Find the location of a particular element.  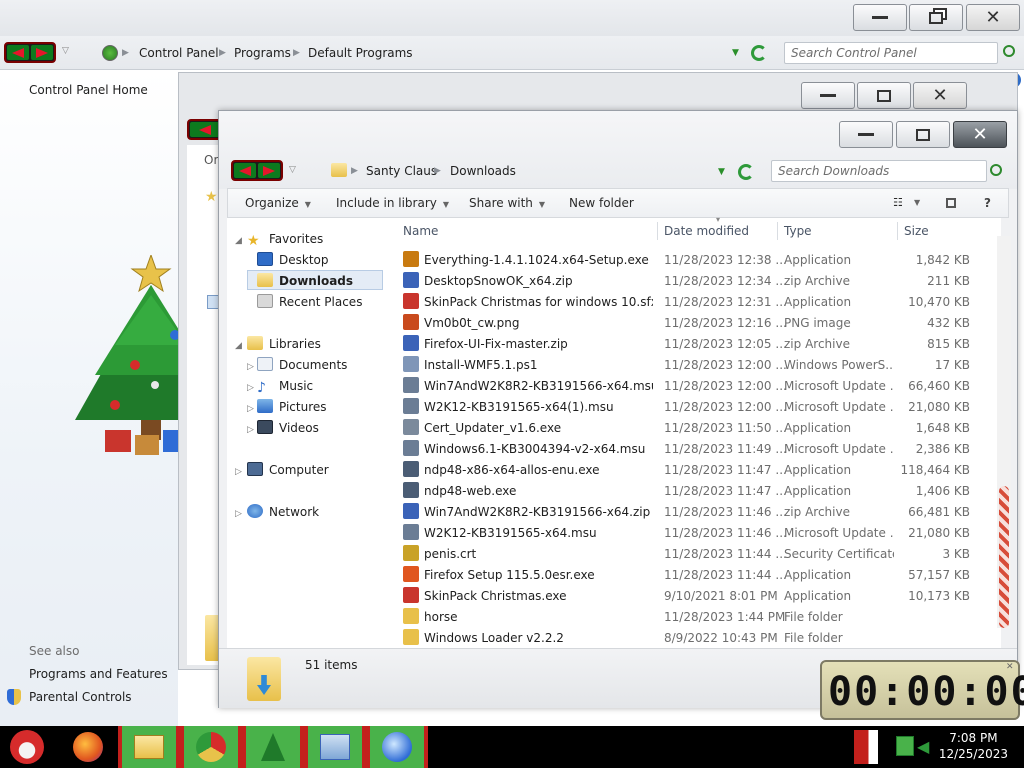

breadcrumb-control-panel: Control Panel is located at coordinates (179, 53).